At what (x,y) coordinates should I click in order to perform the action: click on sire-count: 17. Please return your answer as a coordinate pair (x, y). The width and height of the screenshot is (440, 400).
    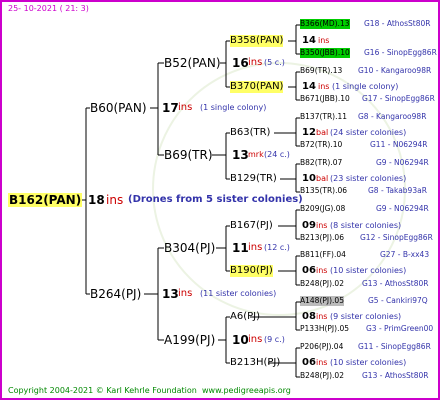
    Looking at the image, I should click on (170, 108).